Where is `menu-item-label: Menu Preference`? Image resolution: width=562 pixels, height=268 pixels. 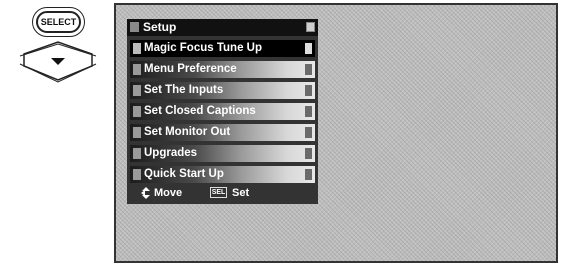
menu-item-label: Menu Preference is located at coordinates (190, 69).